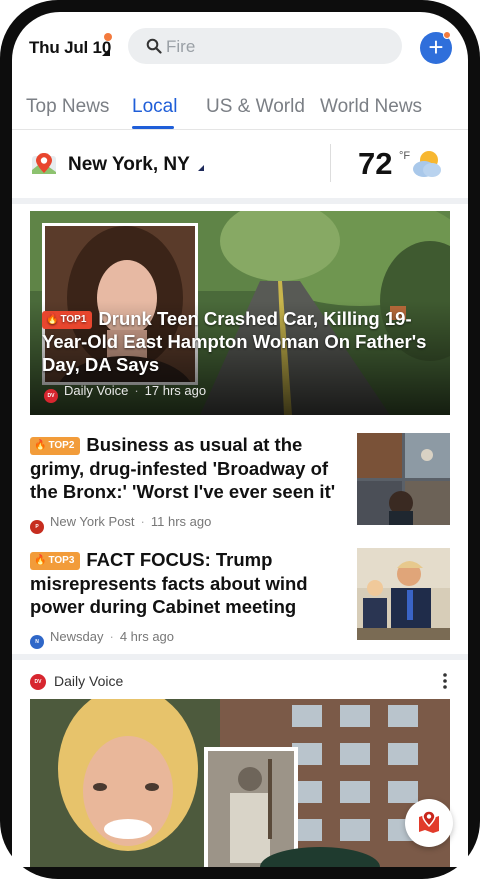  What do you see at coordinates (371, 107) in the screenshot?
I see `tab-world-news: World News` at bounding box center [371, 107].